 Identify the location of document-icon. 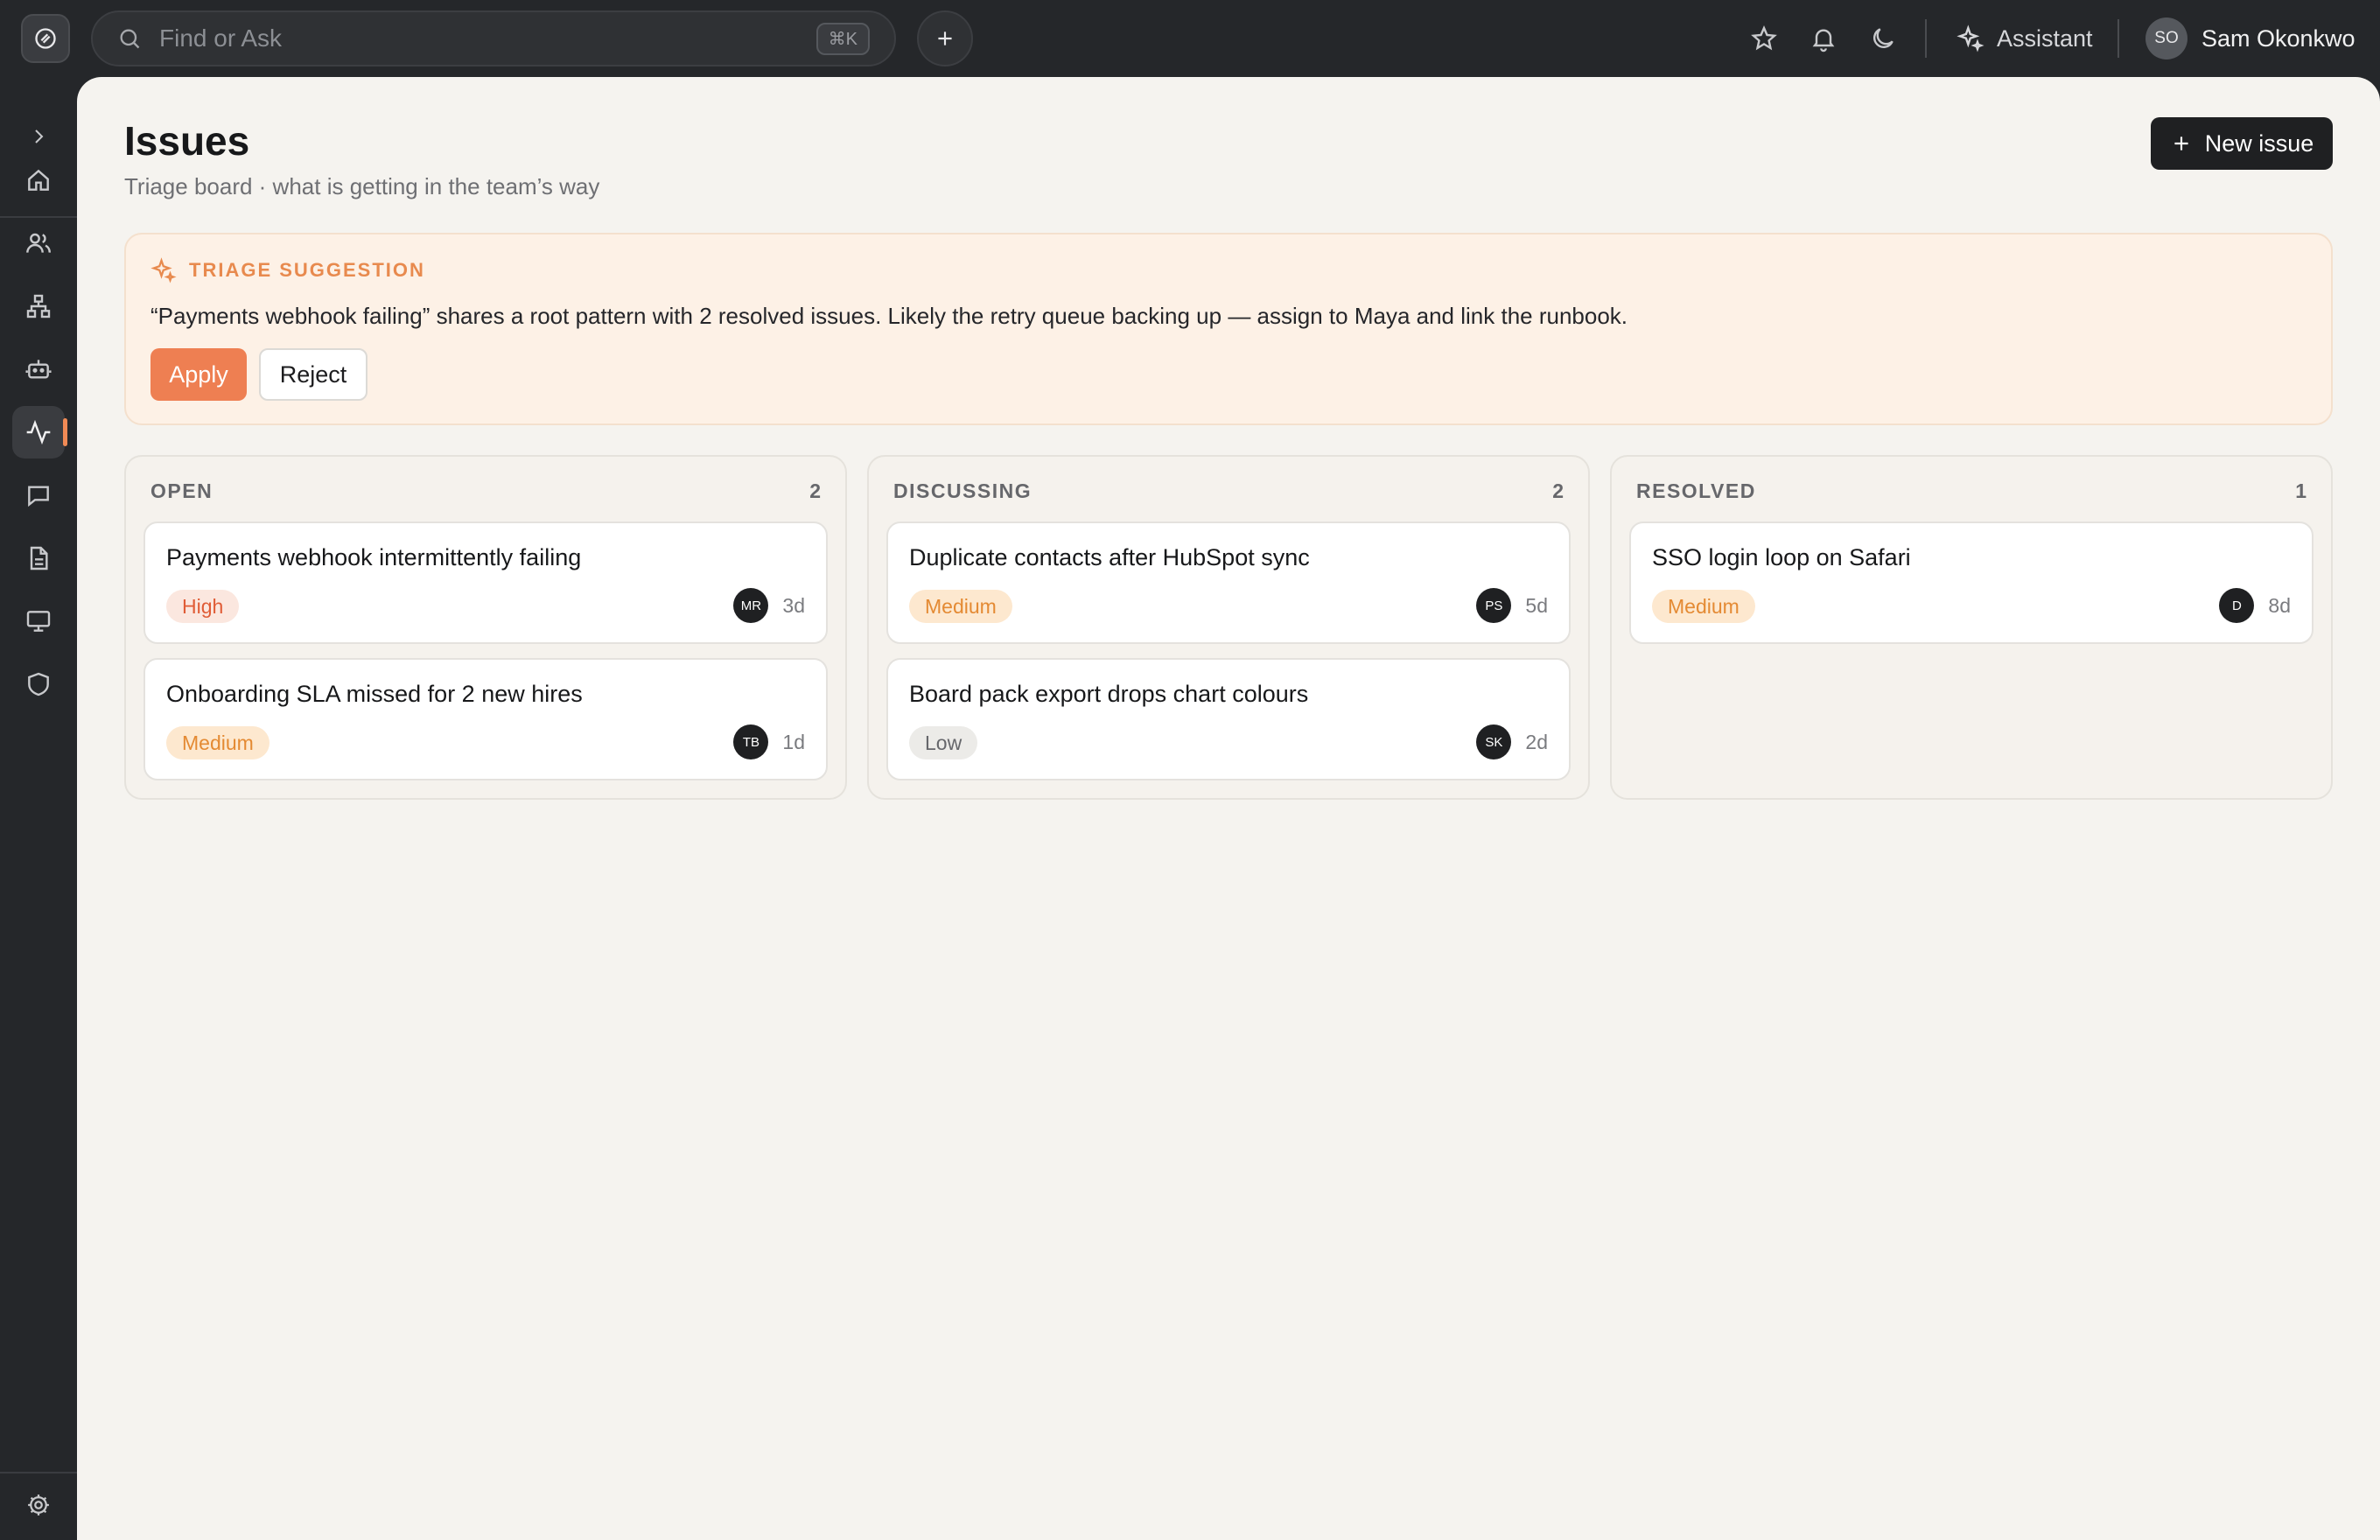
(39, 558).